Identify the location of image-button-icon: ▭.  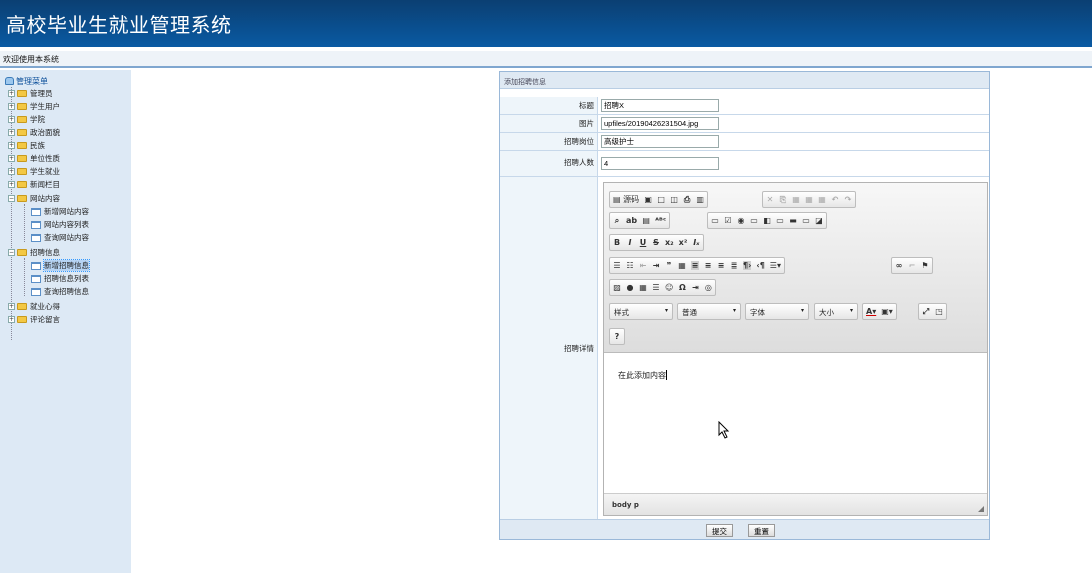
(806, 220).